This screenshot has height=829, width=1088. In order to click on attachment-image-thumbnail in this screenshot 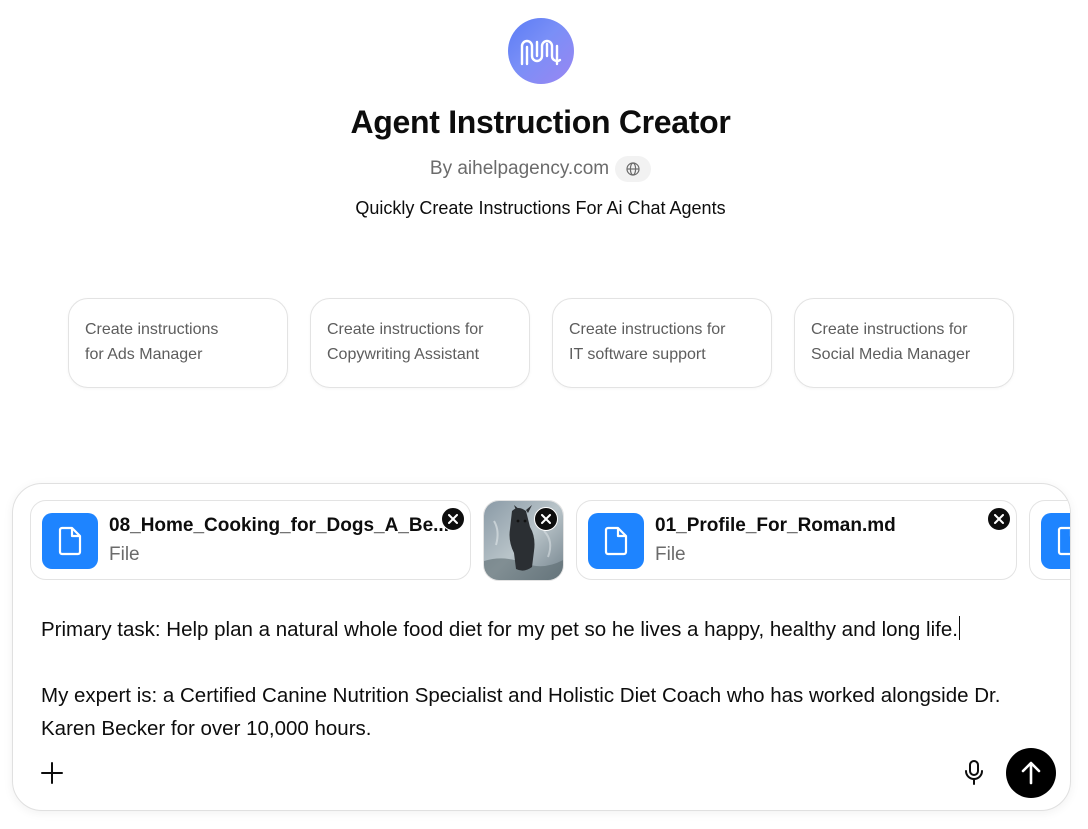, I will do `click(523, 540)`.